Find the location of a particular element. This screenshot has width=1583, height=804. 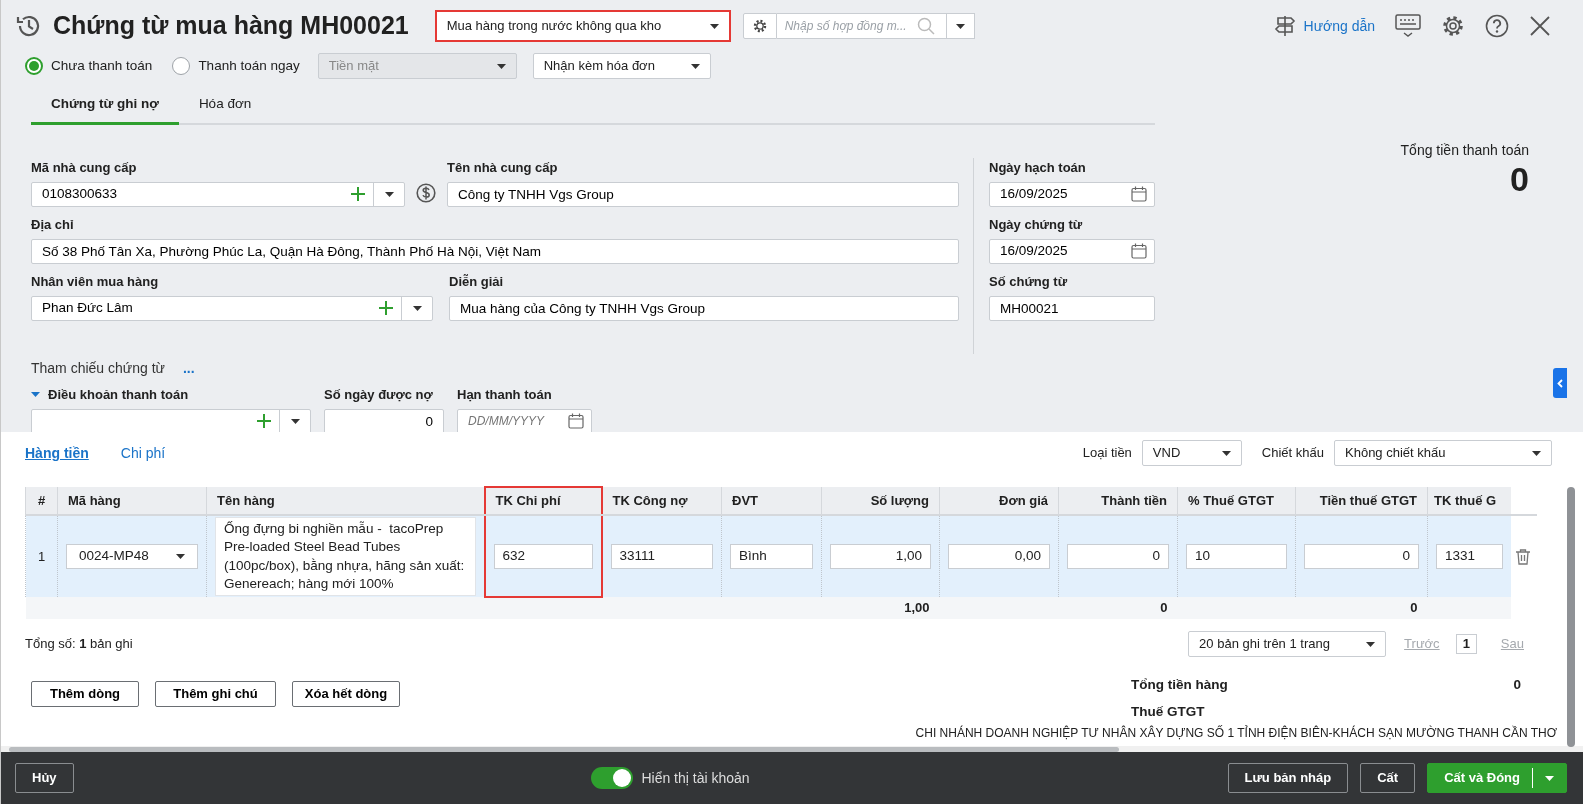

total-amount: 0 is located at coordinates (1519, 180).